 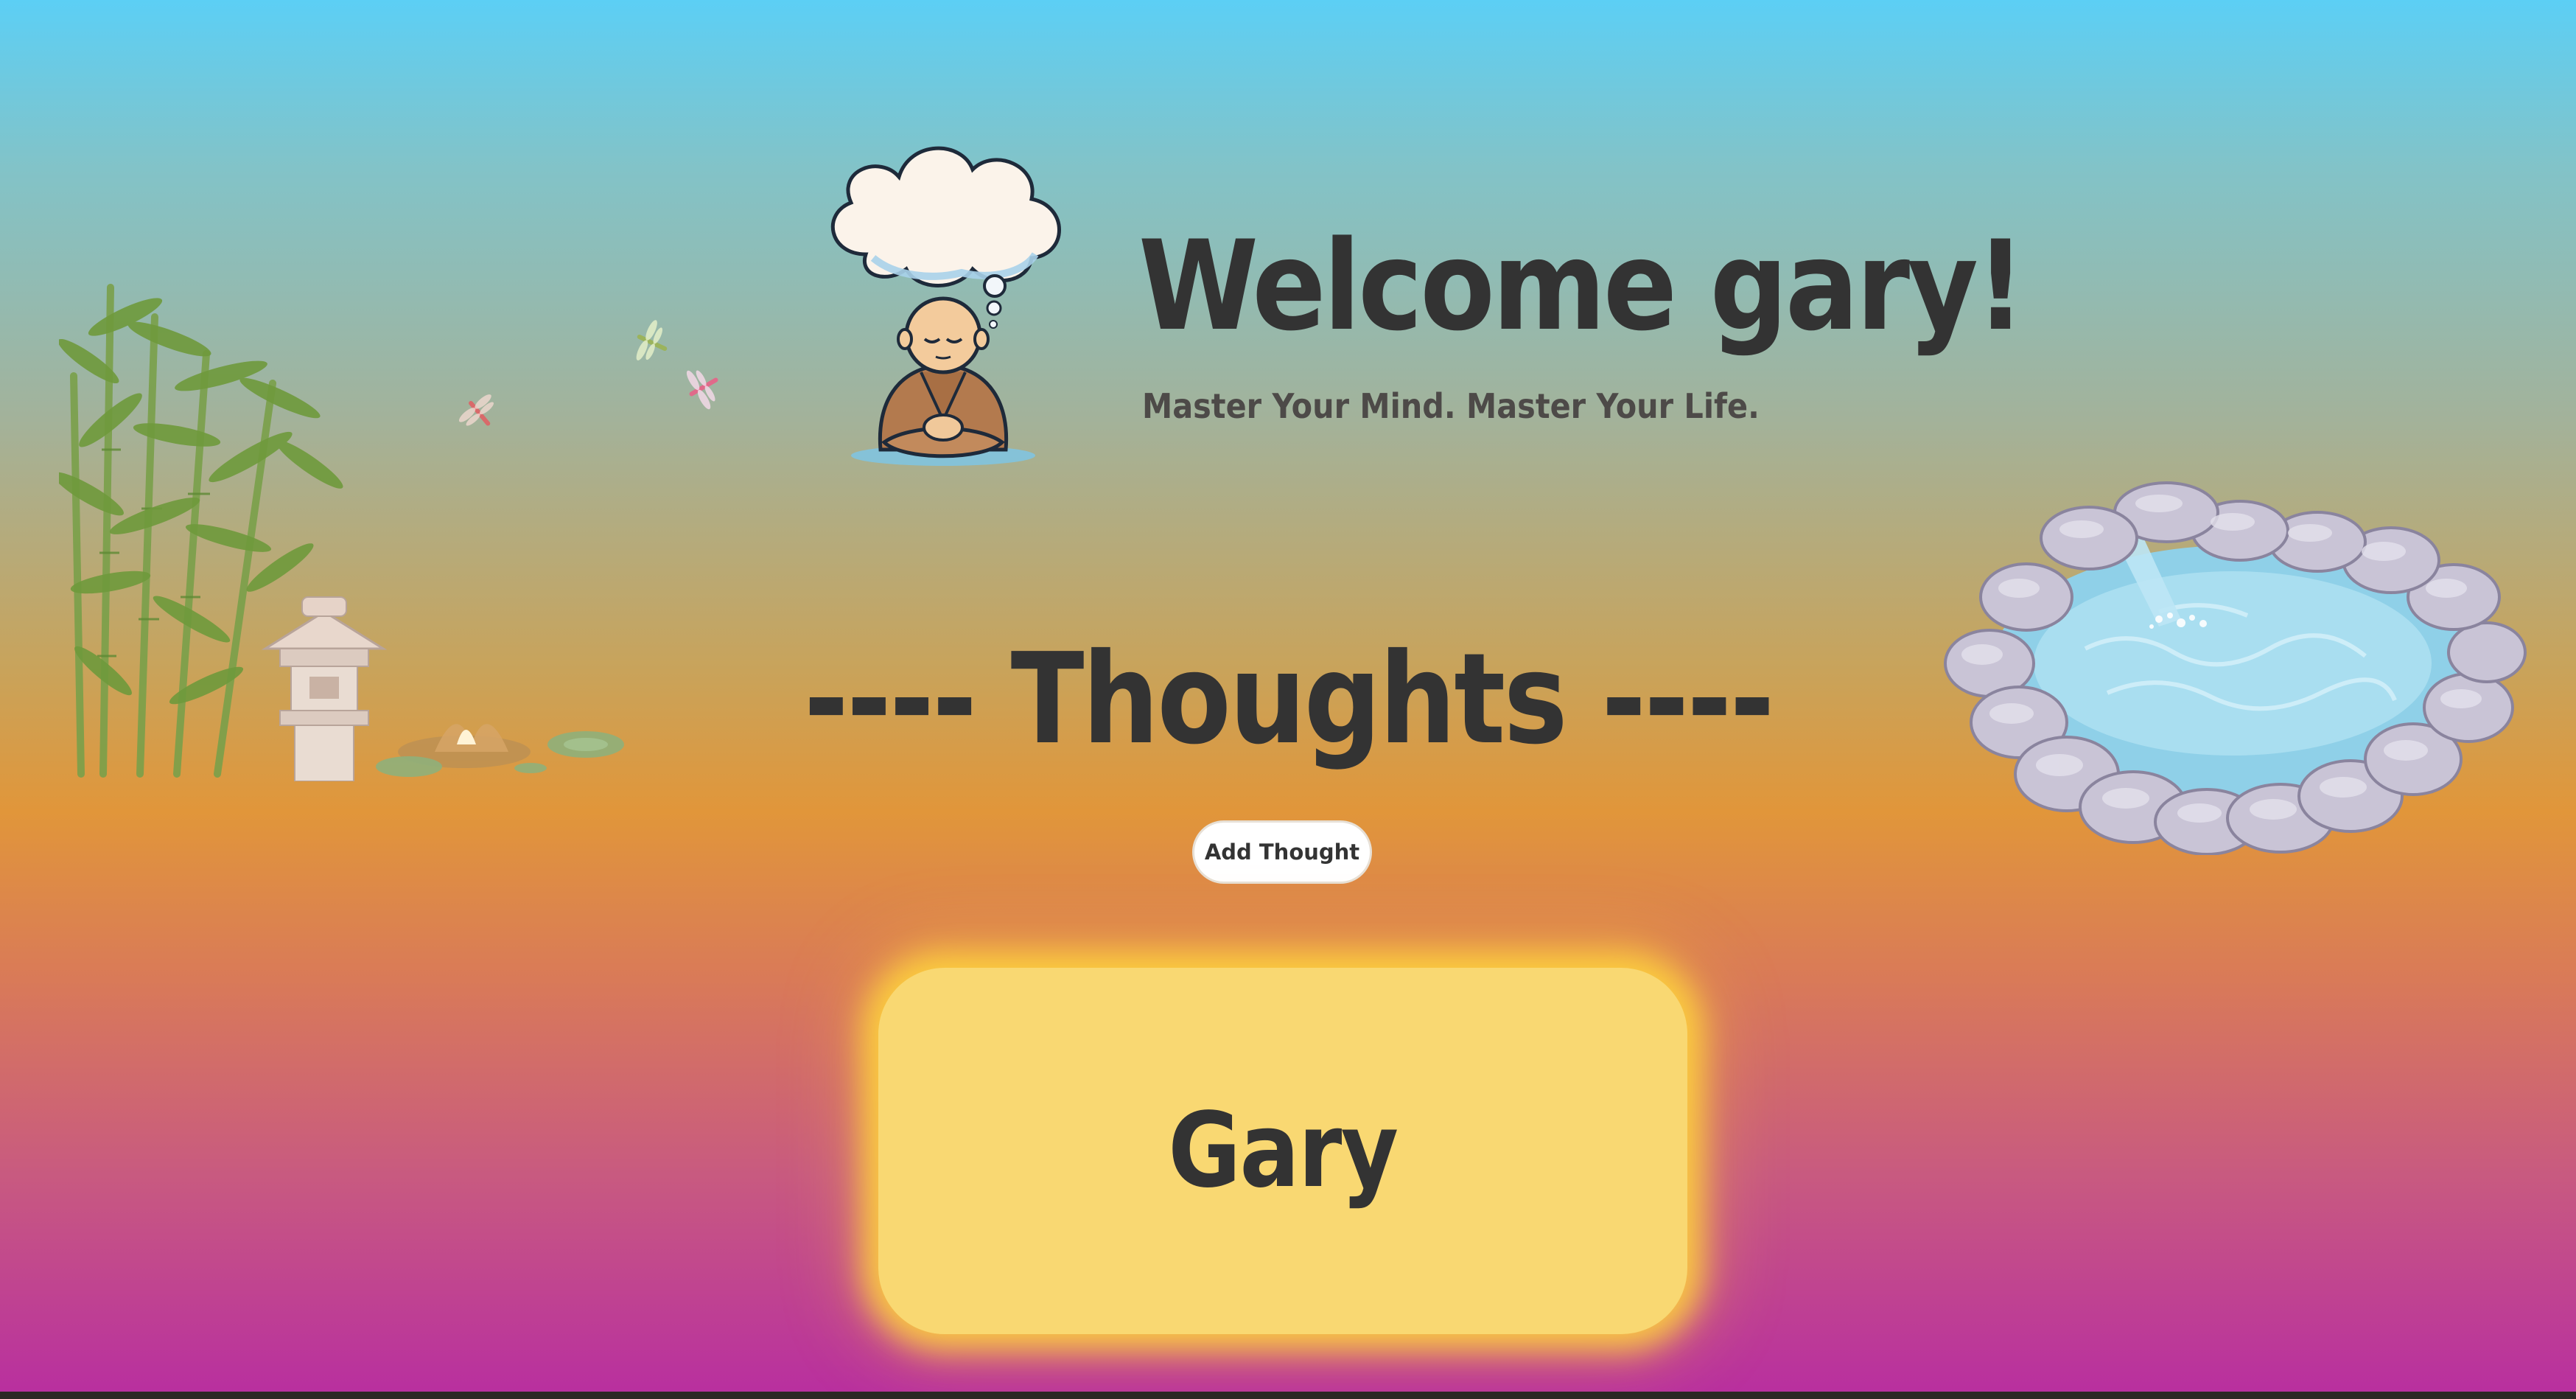 What do you see at coordinates (1451, 406) in the screenshot?
I see `tagline: Master Your Mind. Master Your Life.` at bounding box center [1451, 406].